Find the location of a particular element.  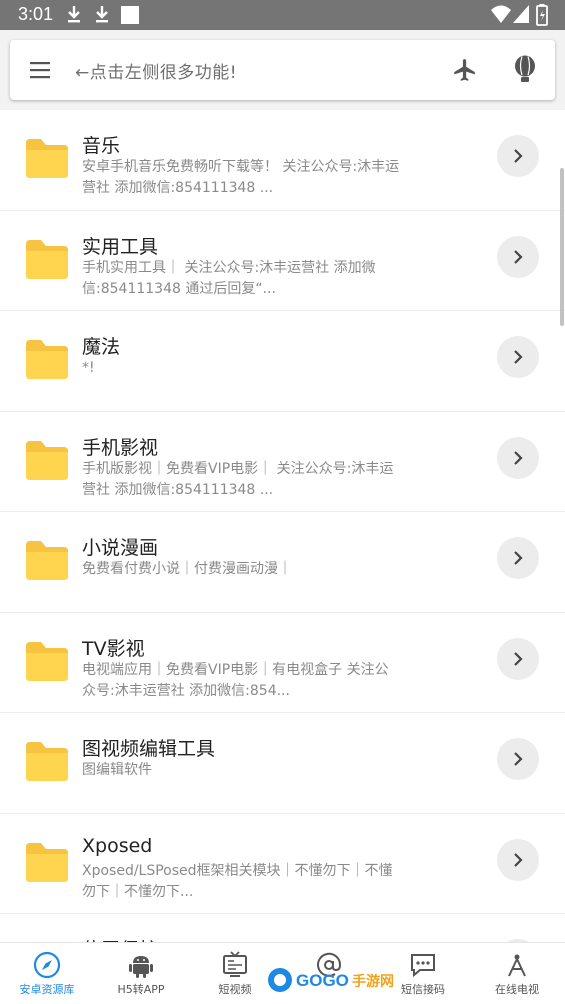

status-bar: 3:01 is located at coordinates (282, 15).